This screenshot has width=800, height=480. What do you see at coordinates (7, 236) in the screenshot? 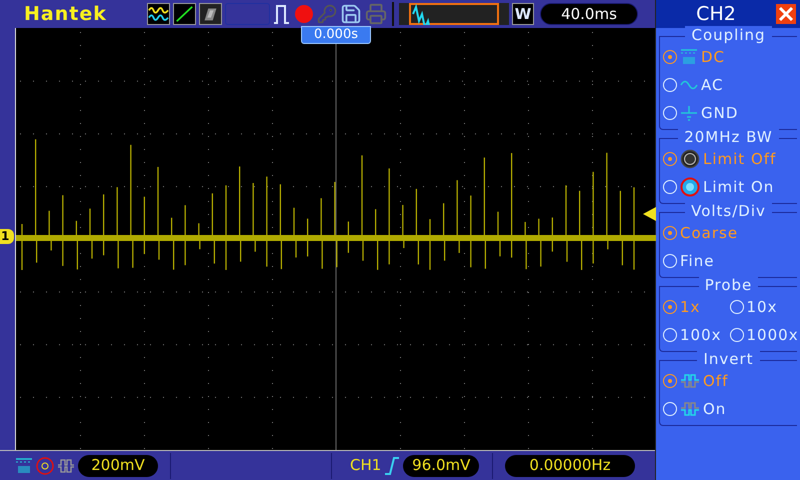
I see `channel-marker: 1` at bounding box center [7, 236].